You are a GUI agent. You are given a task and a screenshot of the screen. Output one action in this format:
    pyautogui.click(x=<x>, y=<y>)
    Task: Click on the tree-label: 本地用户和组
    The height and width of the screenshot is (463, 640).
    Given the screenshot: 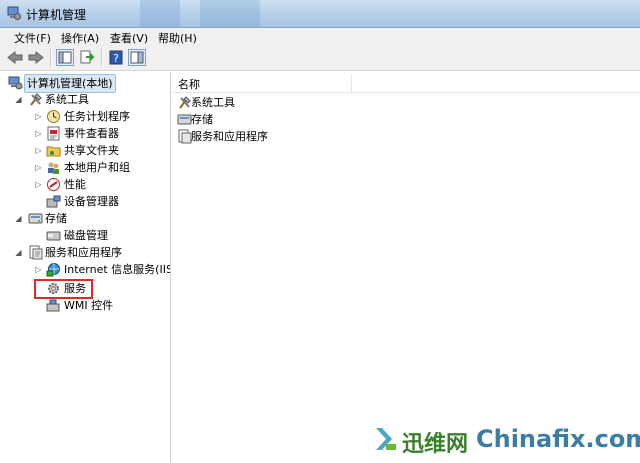 What is the action you would take?
    pyautogui.click(x=97, y=167)
    